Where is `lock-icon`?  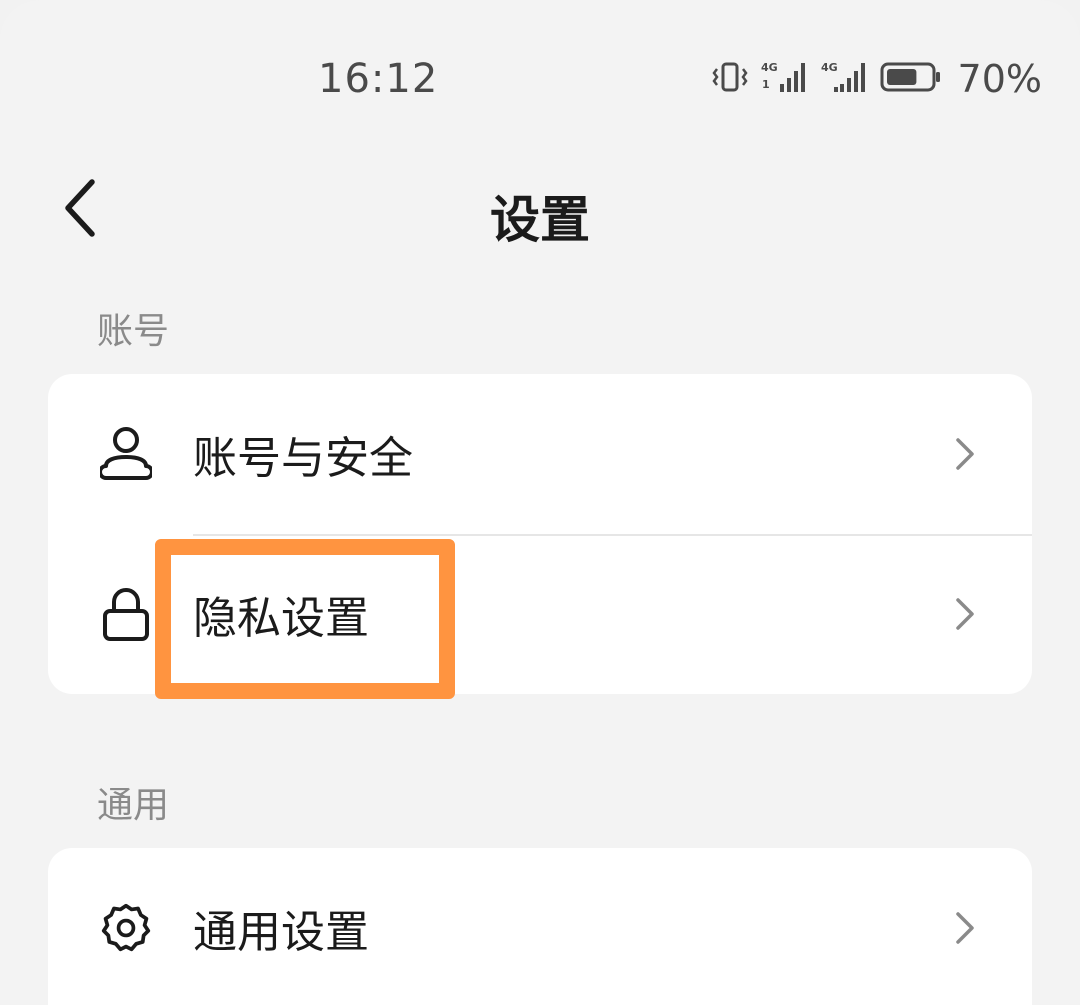 lock-icon is located at coordinates (126, 614).